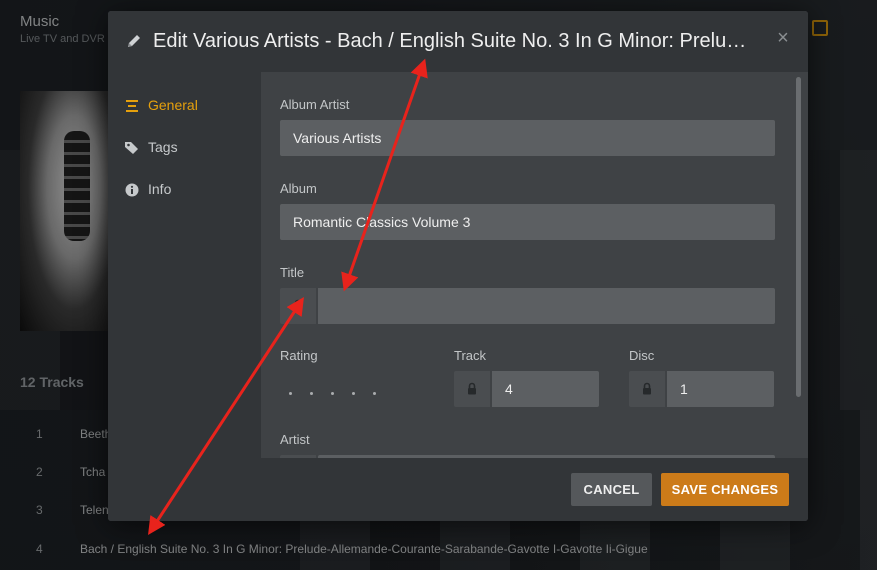 The image size is (877, 570). Describe the element at coordinates (798, 237) in the screenshot. I see `form-scrollbar-thumb` at that location.